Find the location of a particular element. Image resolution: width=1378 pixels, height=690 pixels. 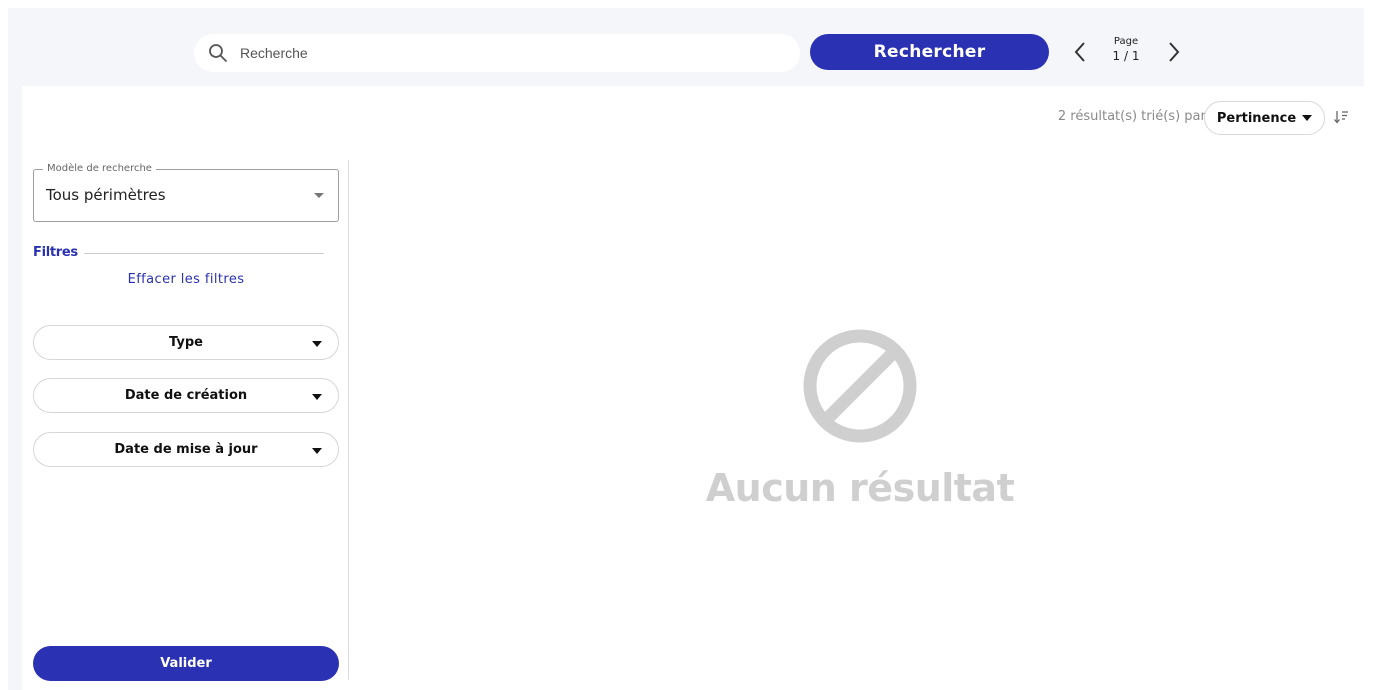

filter-update-date: Date de mise à jour is located at coordinates (186, 449).